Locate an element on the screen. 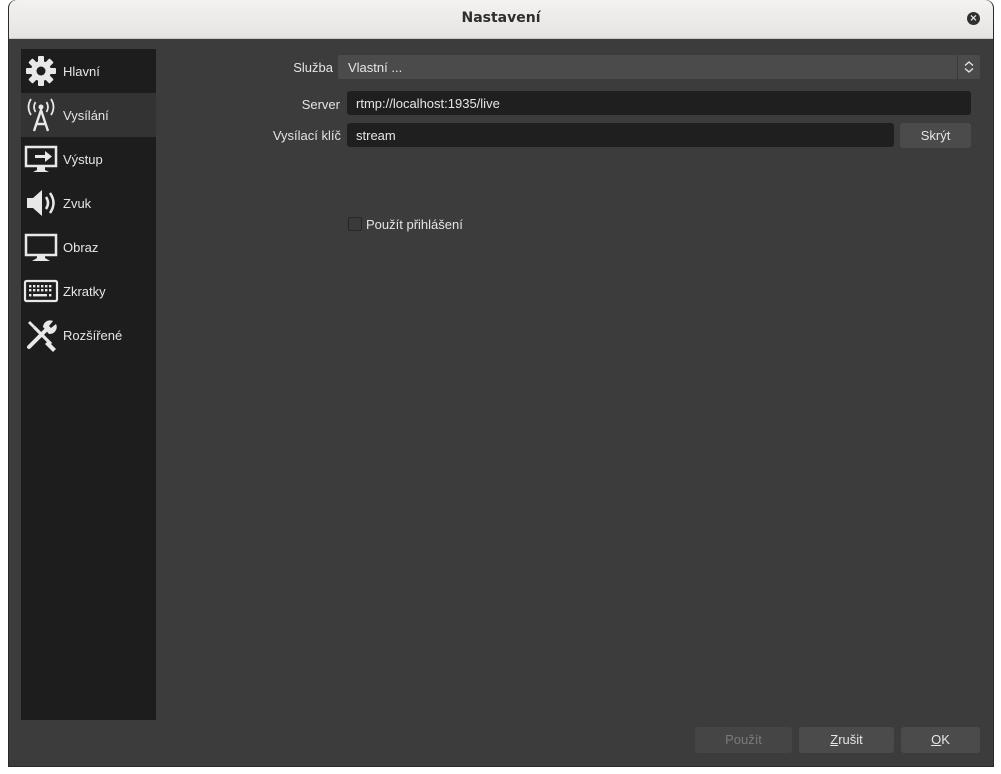  cancel-label-rest: rušit is located at coordinates (850, 739).